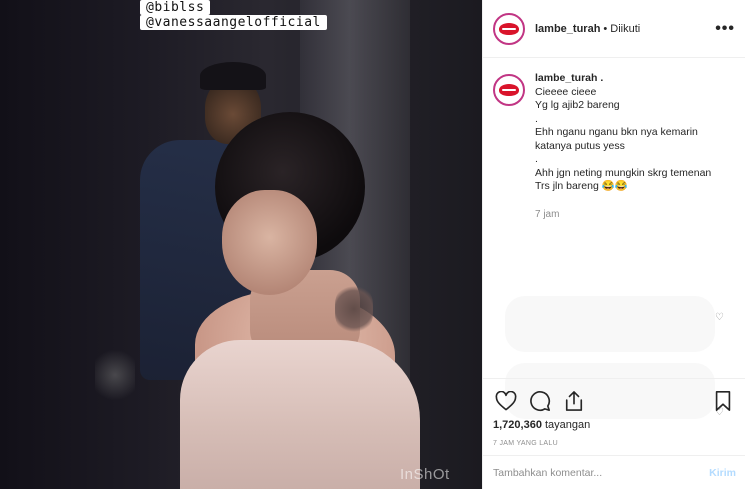  I want to click on more-options-icon: •••, so click(725, 29).